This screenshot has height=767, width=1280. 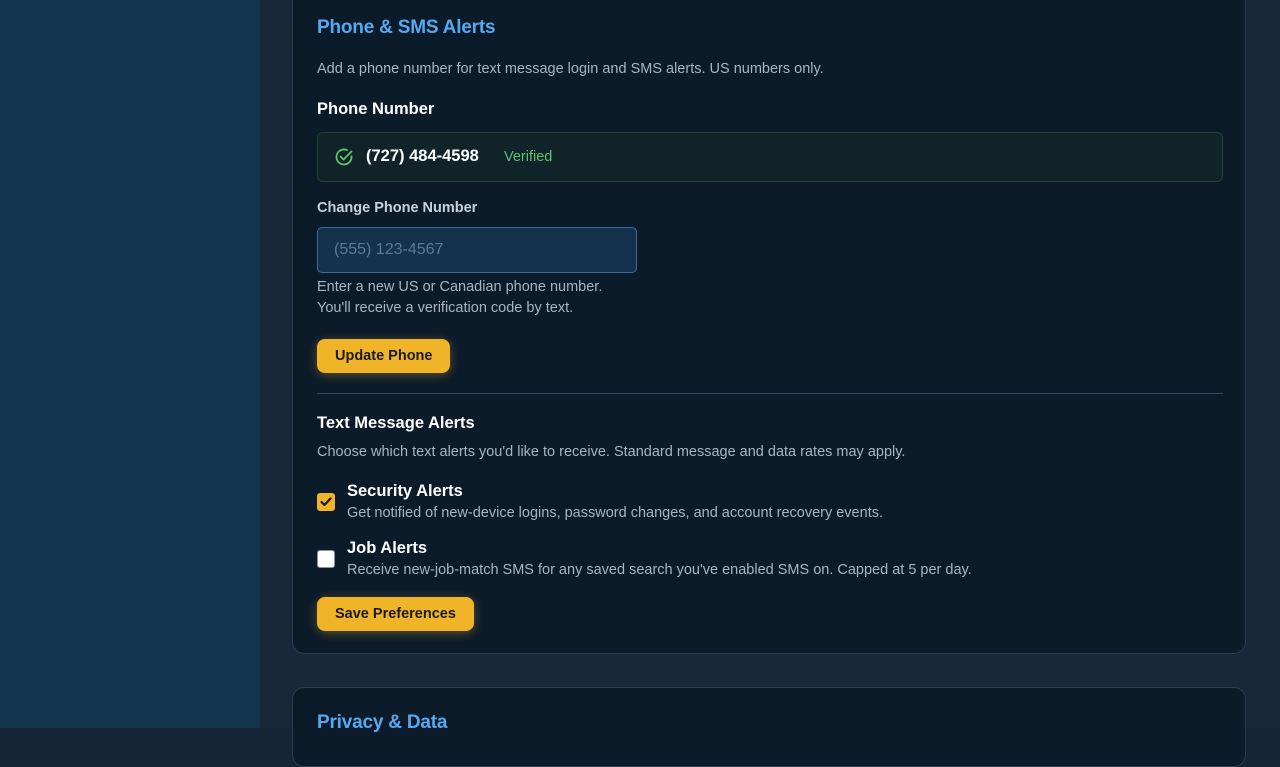 I want to click on security-alerts-title: Security Alerts, so click(x=405, y=491).